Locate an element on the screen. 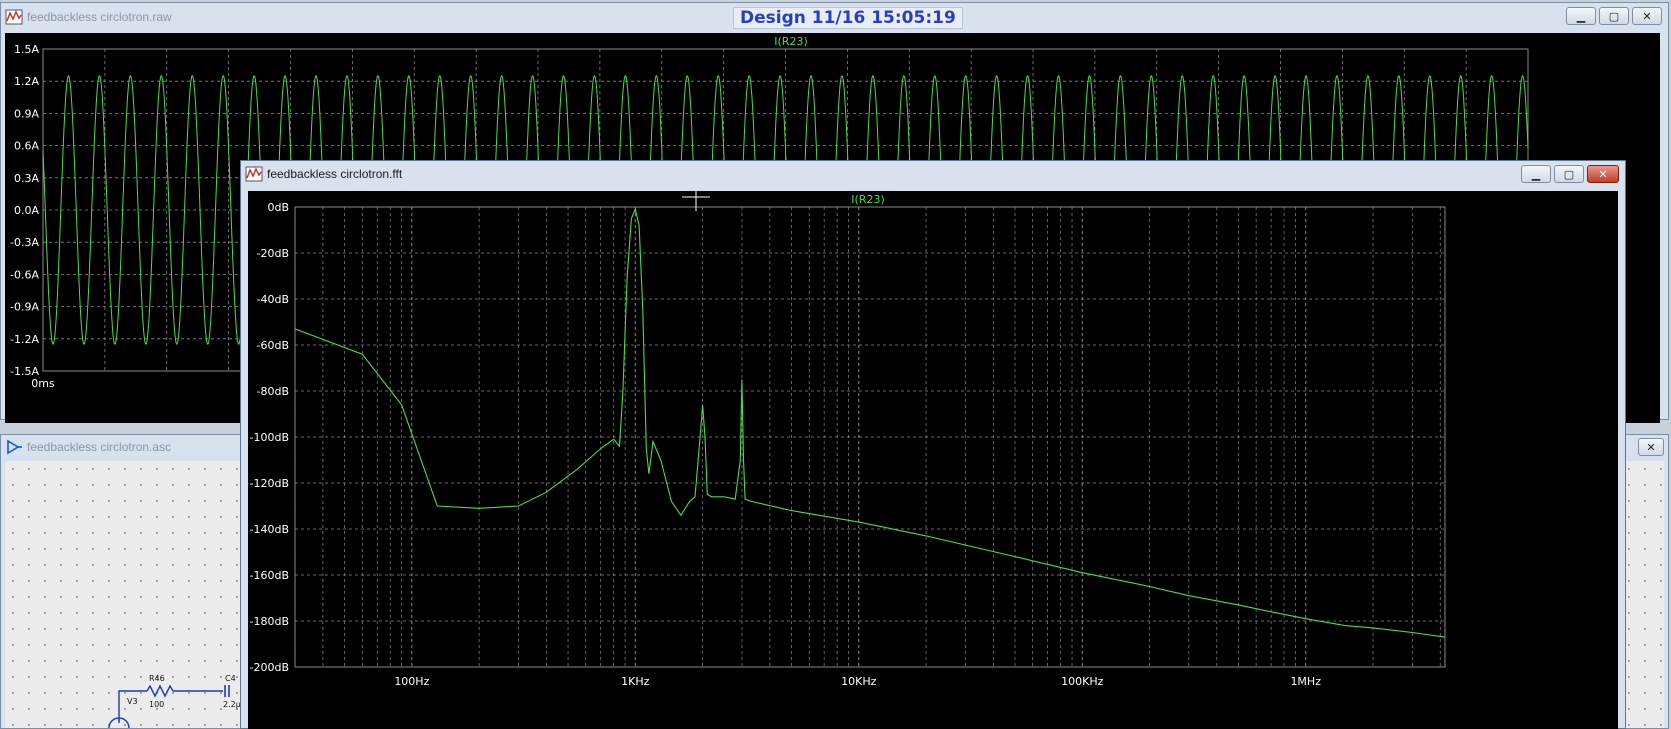  raw-y-tick-label: 0.0A is located at coordinates (26, 210).